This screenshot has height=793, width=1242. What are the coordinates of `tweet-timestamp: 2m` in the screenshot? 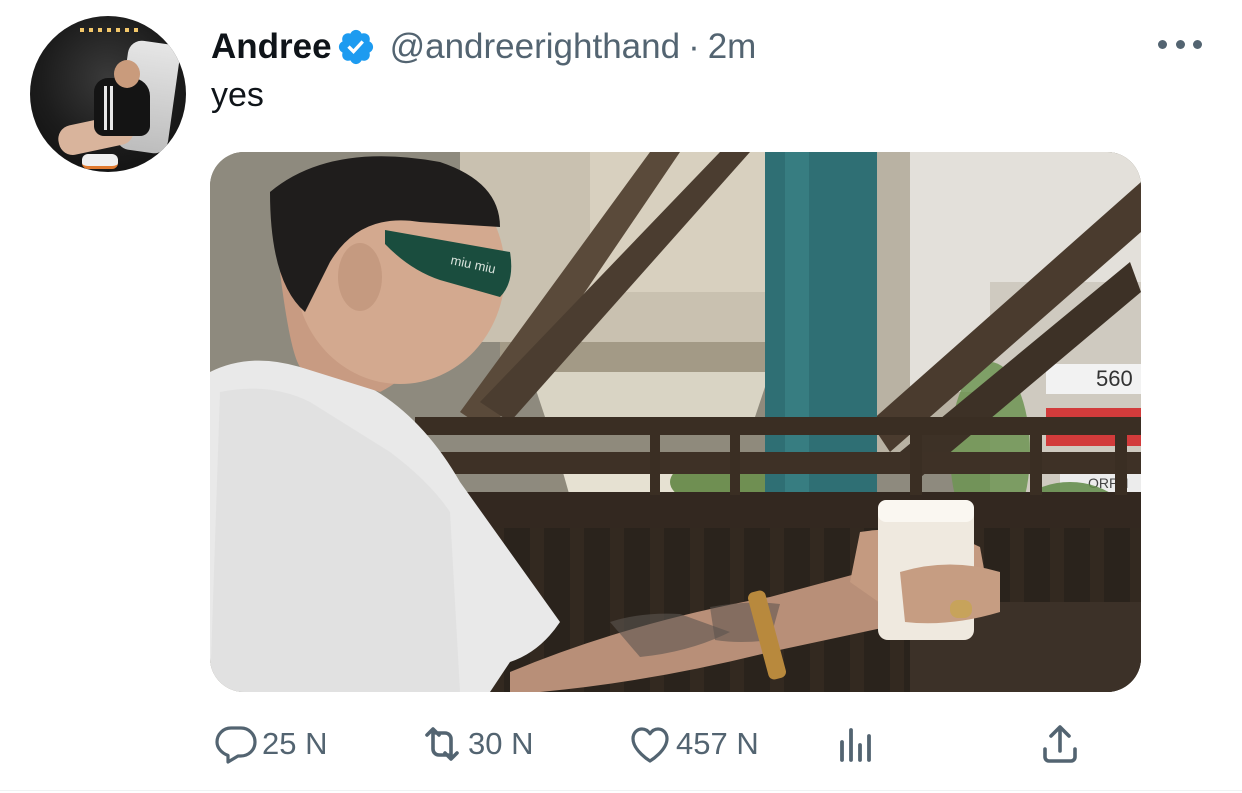 It's located at (732, 47).